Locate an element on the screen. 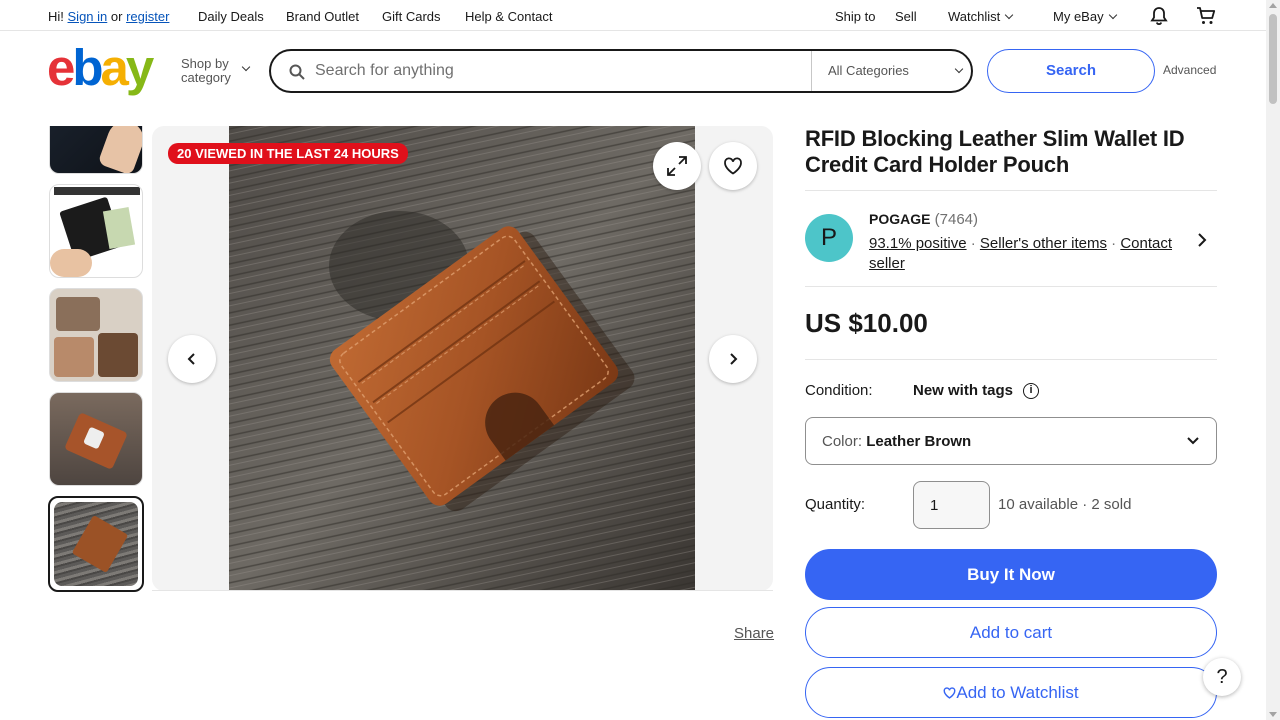 This screenshot has width=1280, height=720. views-badge: 20 VIEWED IN THE LAST 24 HOURS is located at coordinates (288, 153).